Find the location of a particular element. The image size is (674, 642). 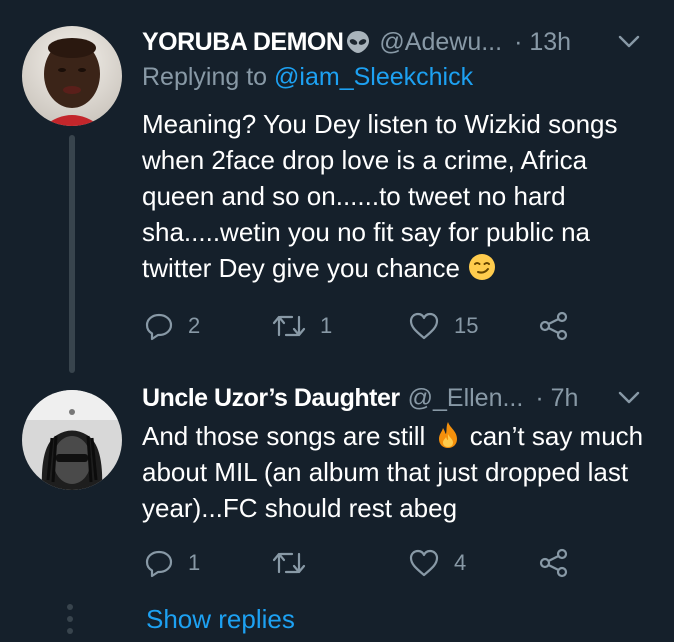

more-replies-dots-icon is located at coordinates (71, 622).